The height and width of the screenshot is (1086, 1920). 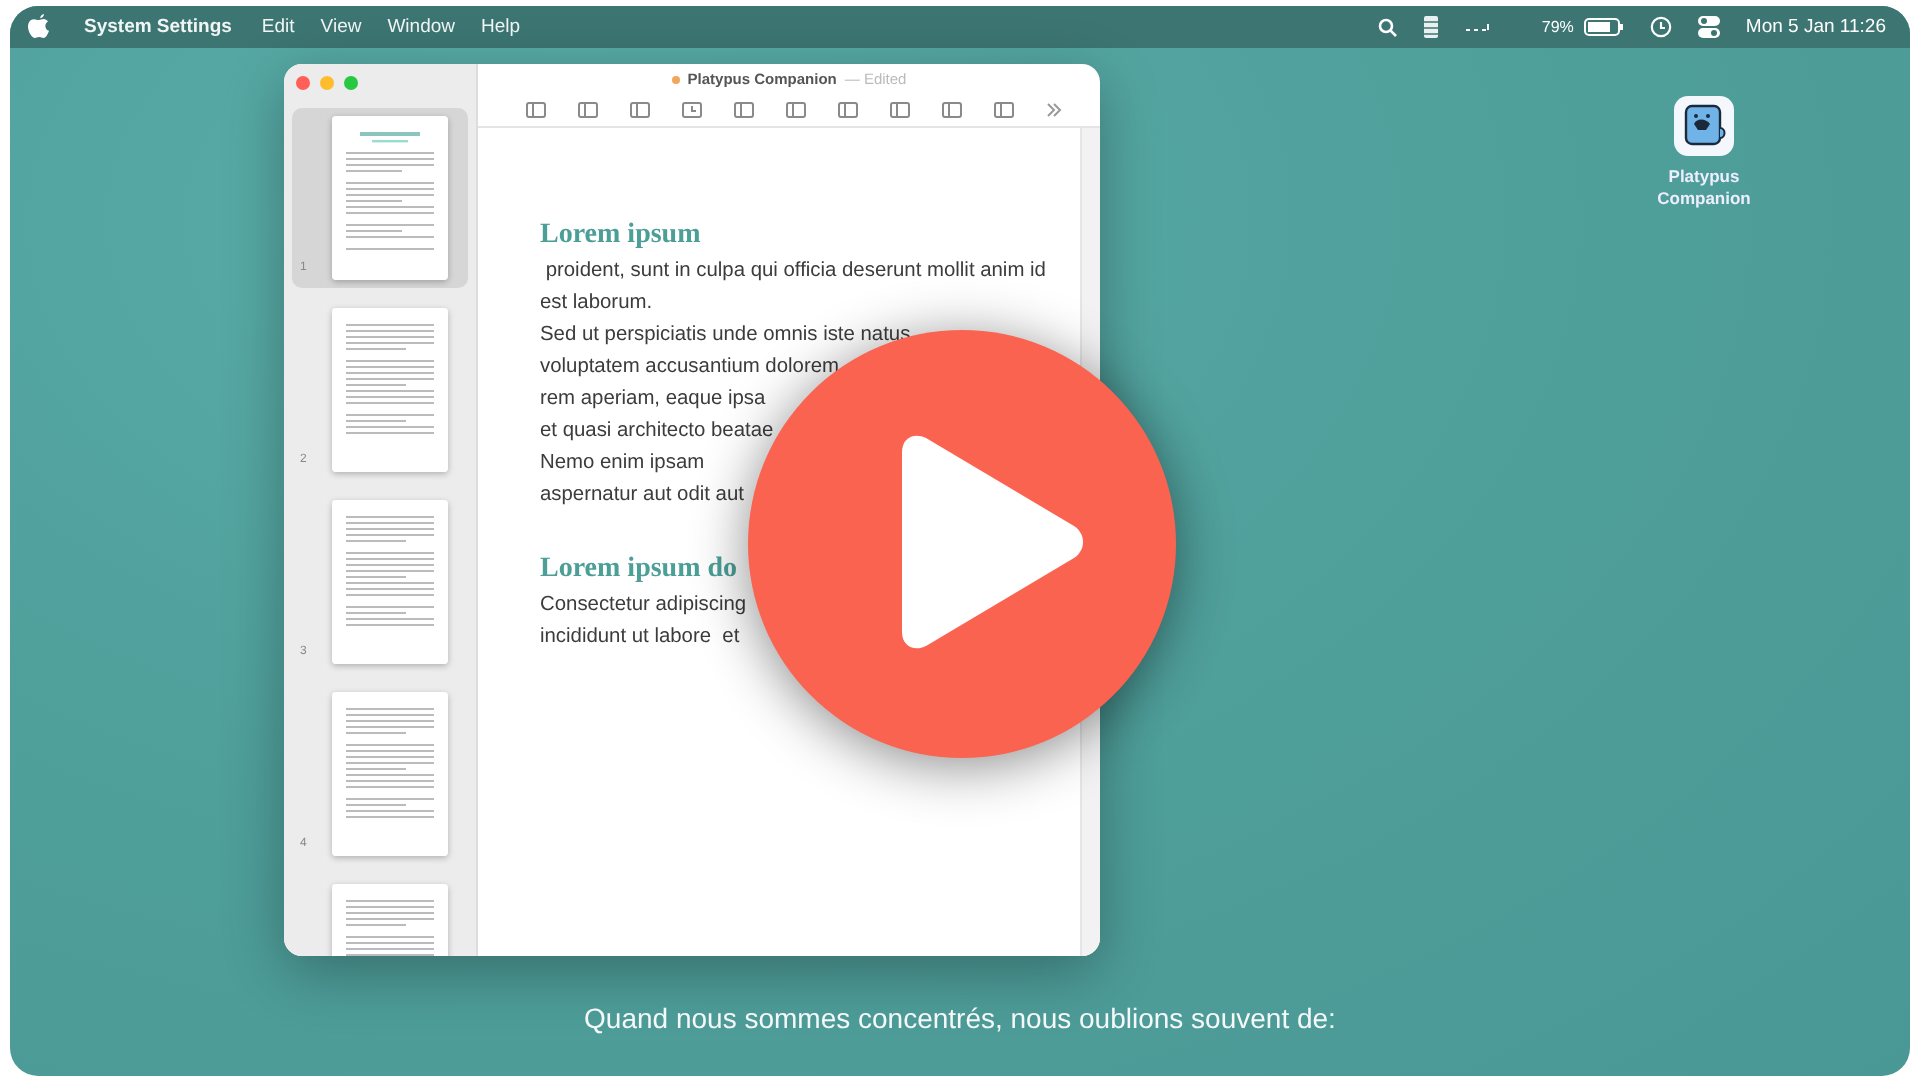 I want to click on video-subtitle: Quand nous sommes concentrés, nous oublions souvent de:, so click(x=960, y=1018).